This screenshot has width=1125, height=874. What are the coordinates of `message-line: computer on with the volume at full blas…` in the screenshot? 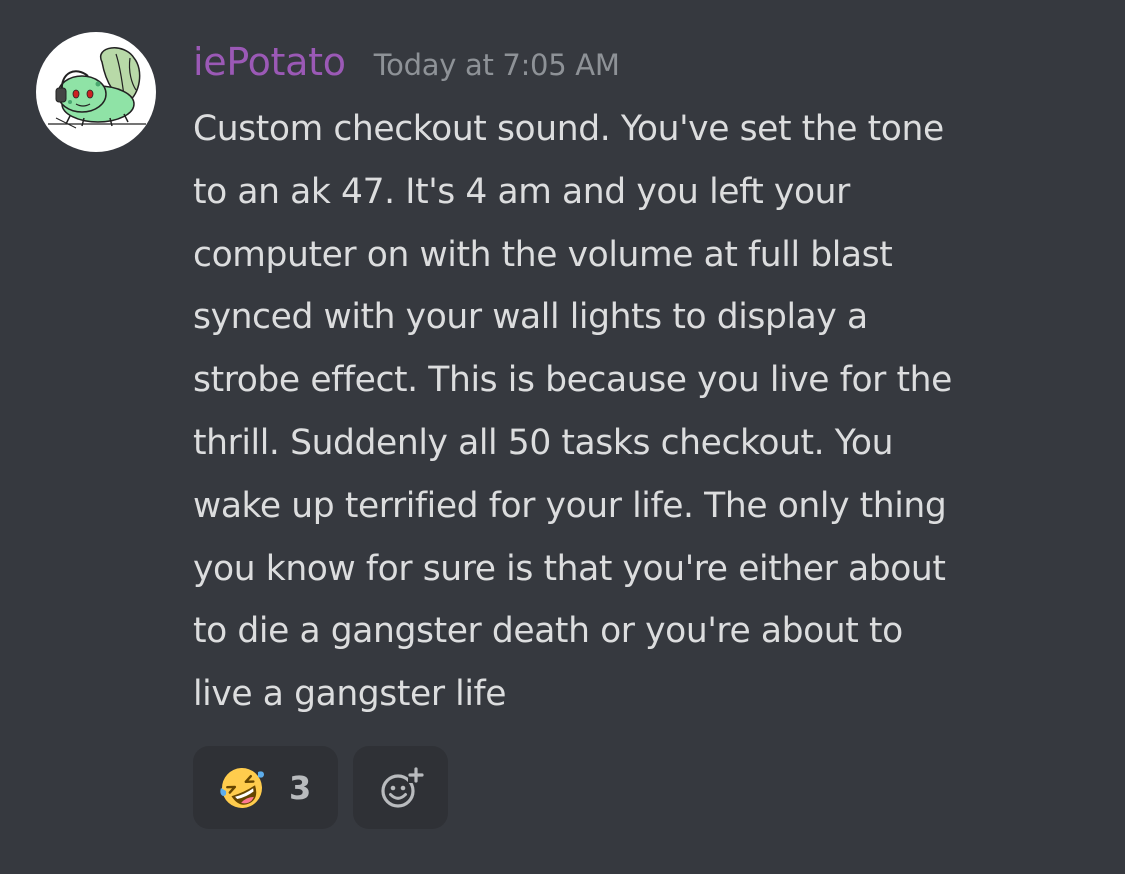 It's located at (543, 254).